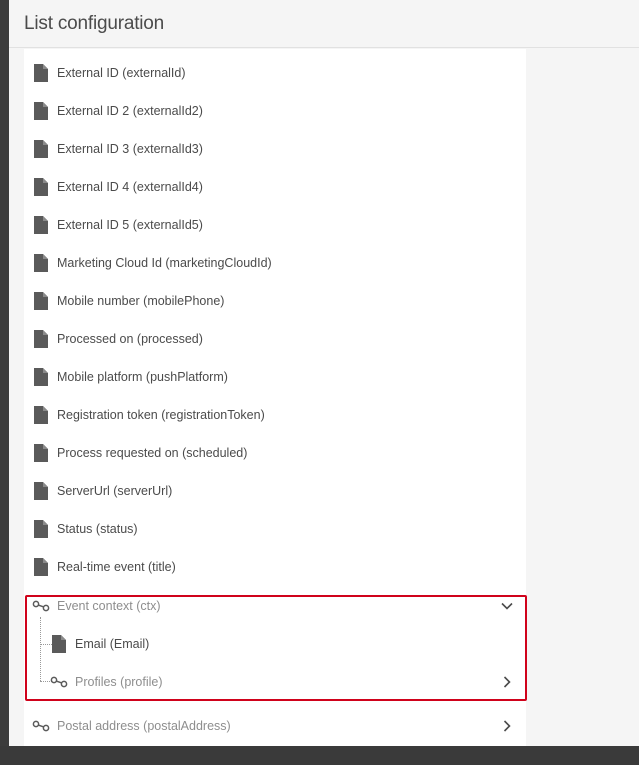 The width and height of the screenshot is (639, 765). Describe the element at coordinates (275, 149) in the screenshot. I see `field-row: External ID 3 (externalId3)` at that location.